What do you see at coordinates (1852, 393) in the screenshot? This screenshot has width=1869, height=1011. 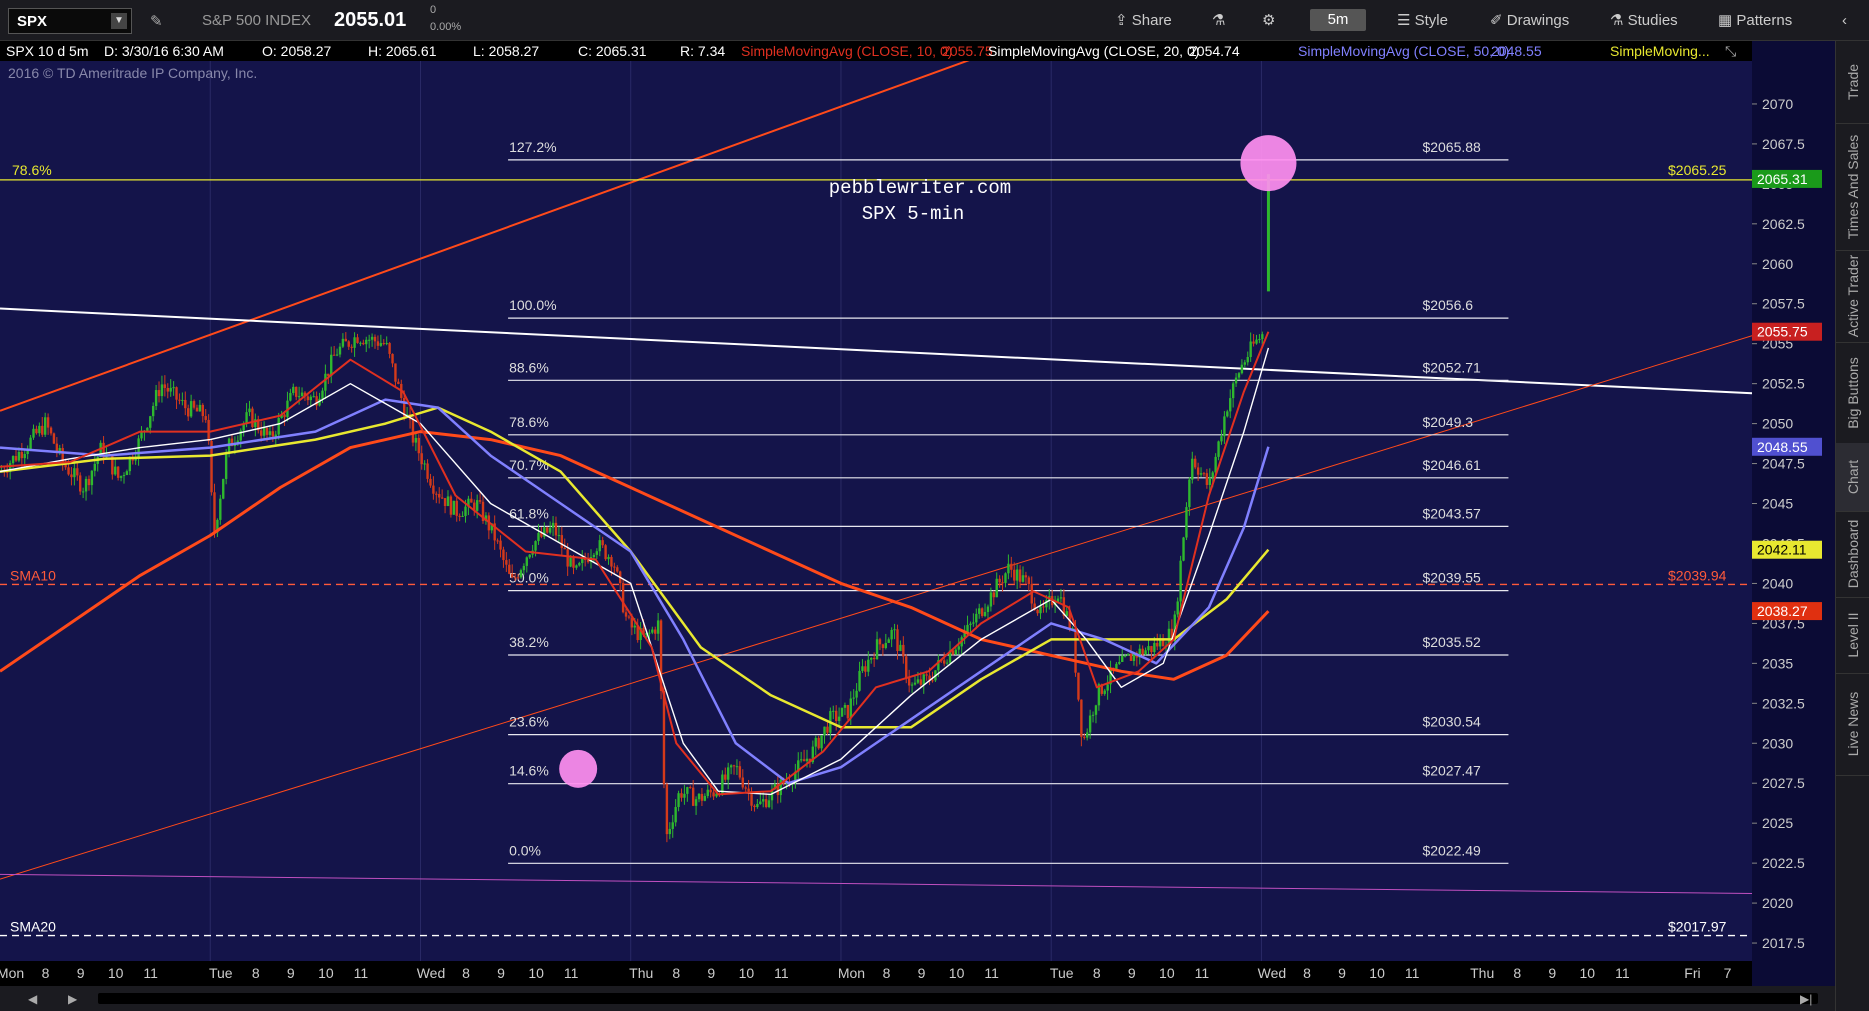 I see `sidebar-tab-big-buttons: Big Buttons` at bounding box center [1852, 393].